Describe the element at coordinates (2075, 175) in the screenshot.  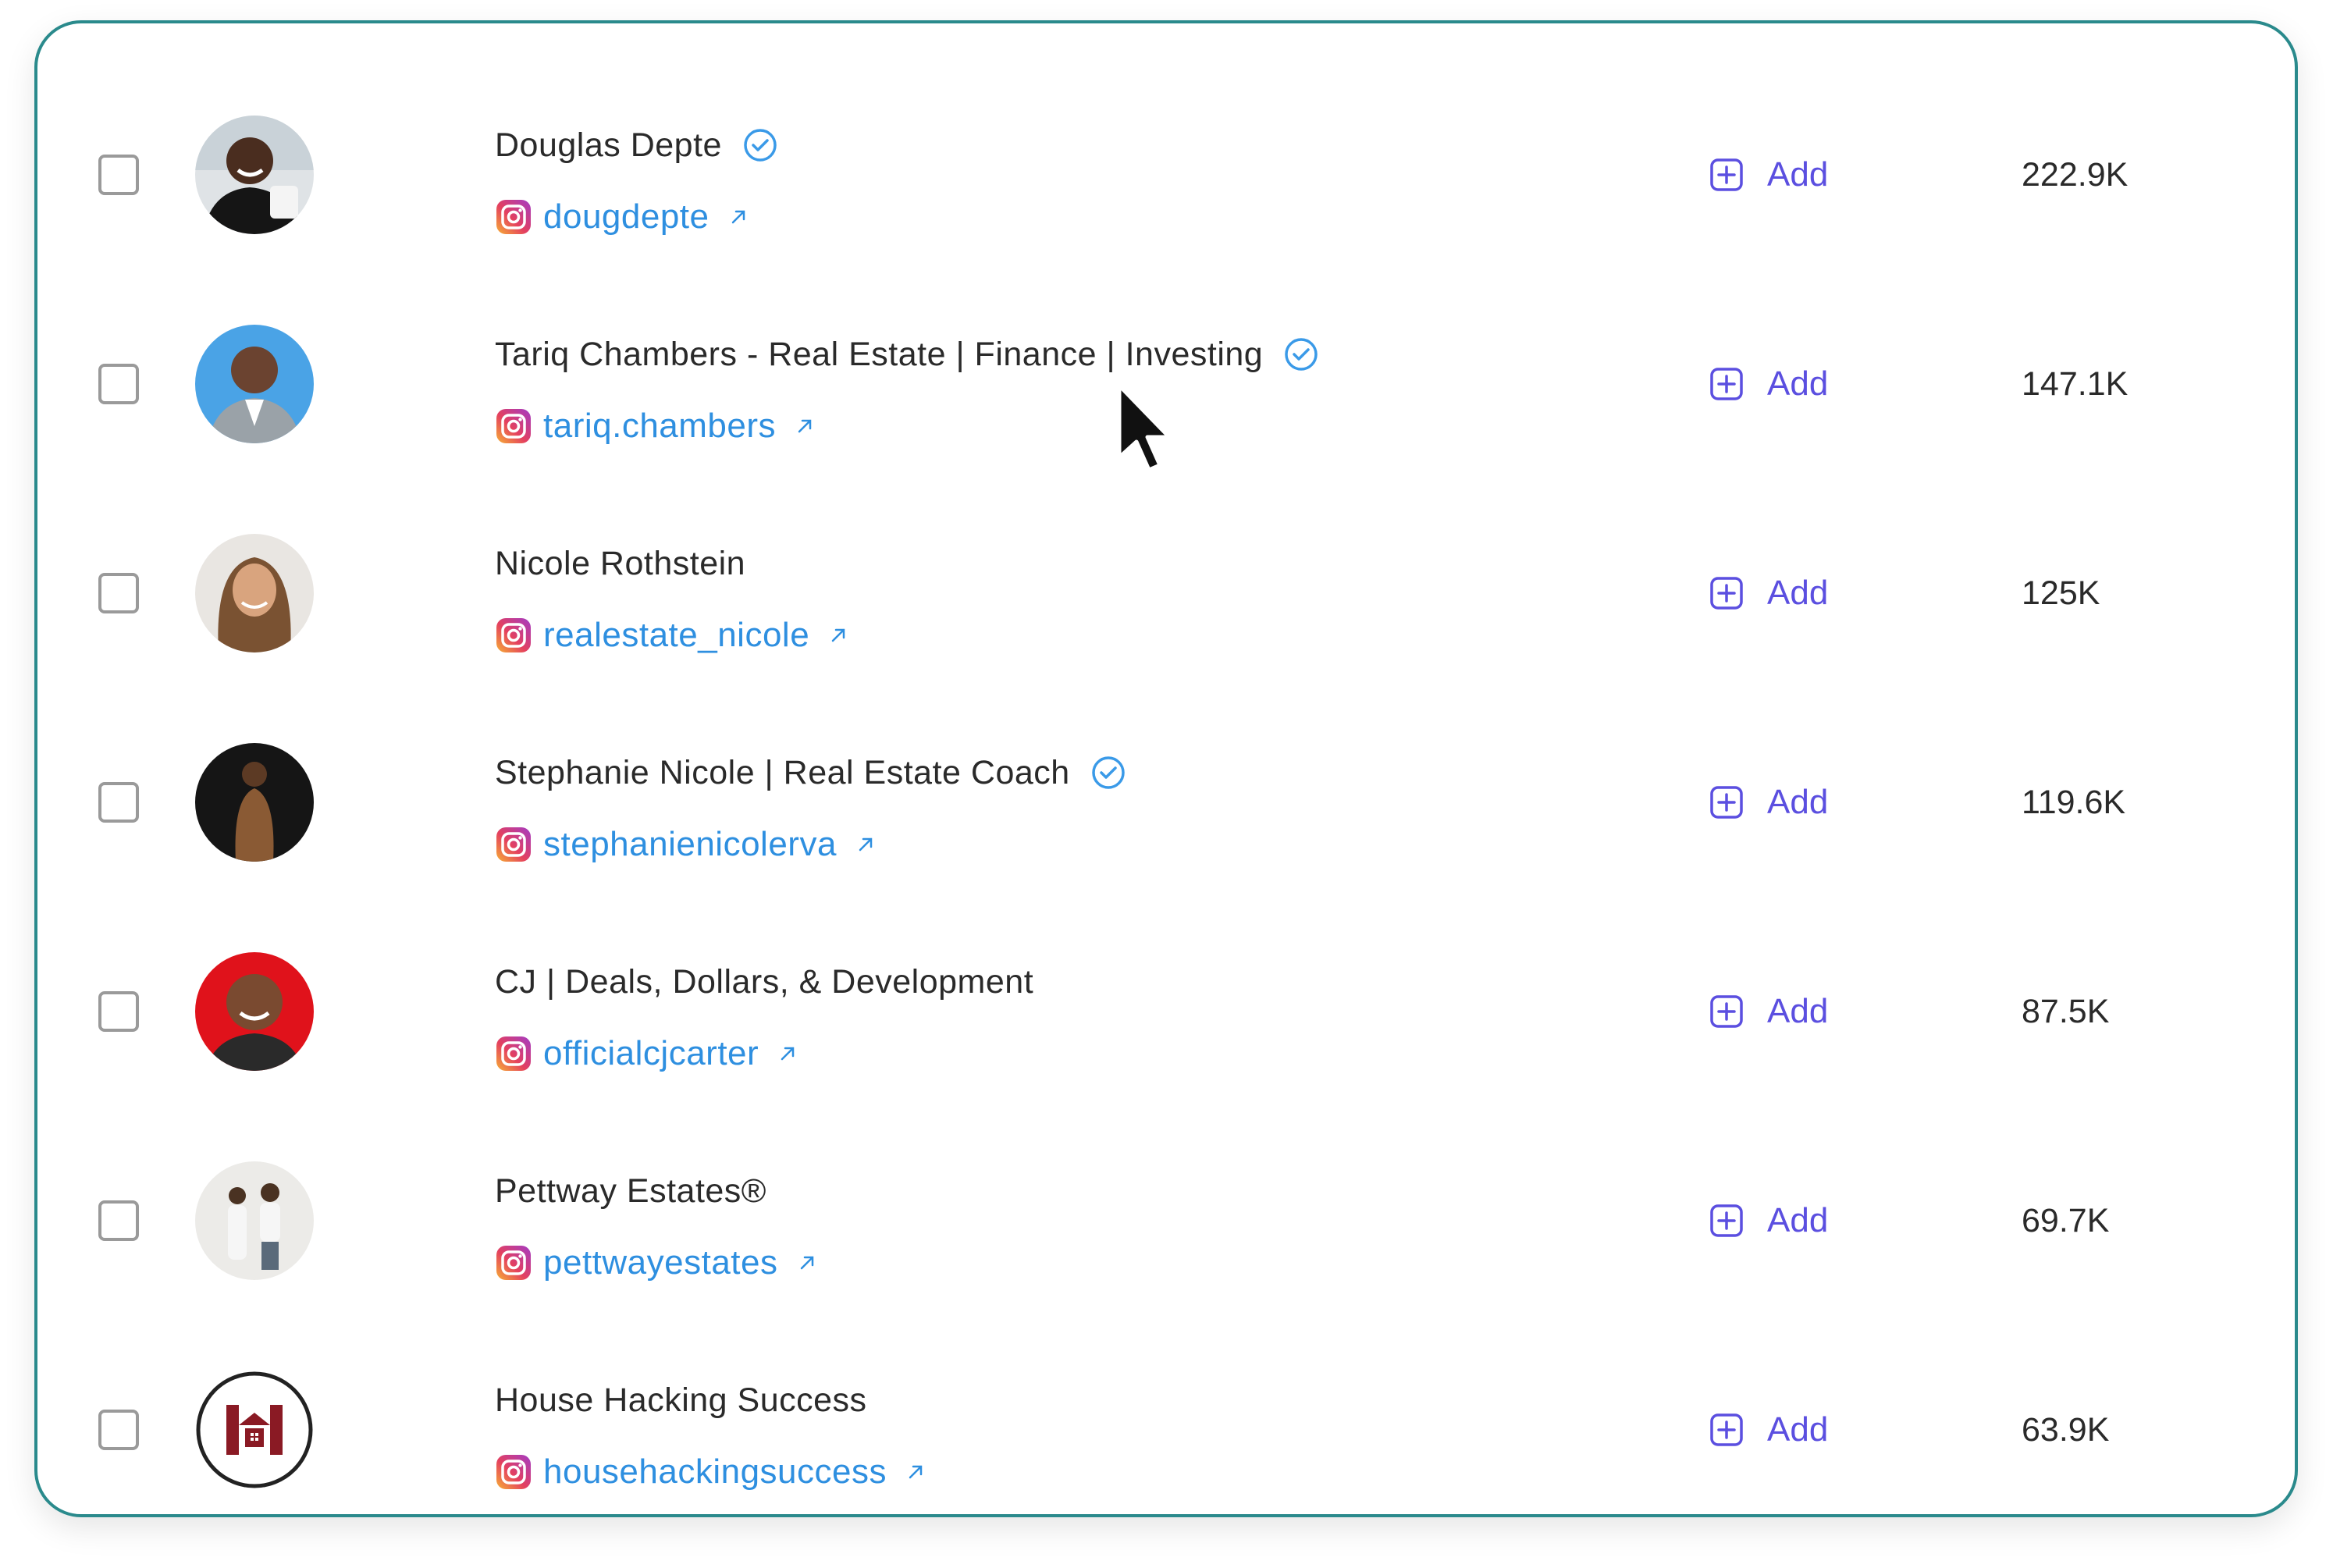
I see `follower-count: 222.9K` at that location.